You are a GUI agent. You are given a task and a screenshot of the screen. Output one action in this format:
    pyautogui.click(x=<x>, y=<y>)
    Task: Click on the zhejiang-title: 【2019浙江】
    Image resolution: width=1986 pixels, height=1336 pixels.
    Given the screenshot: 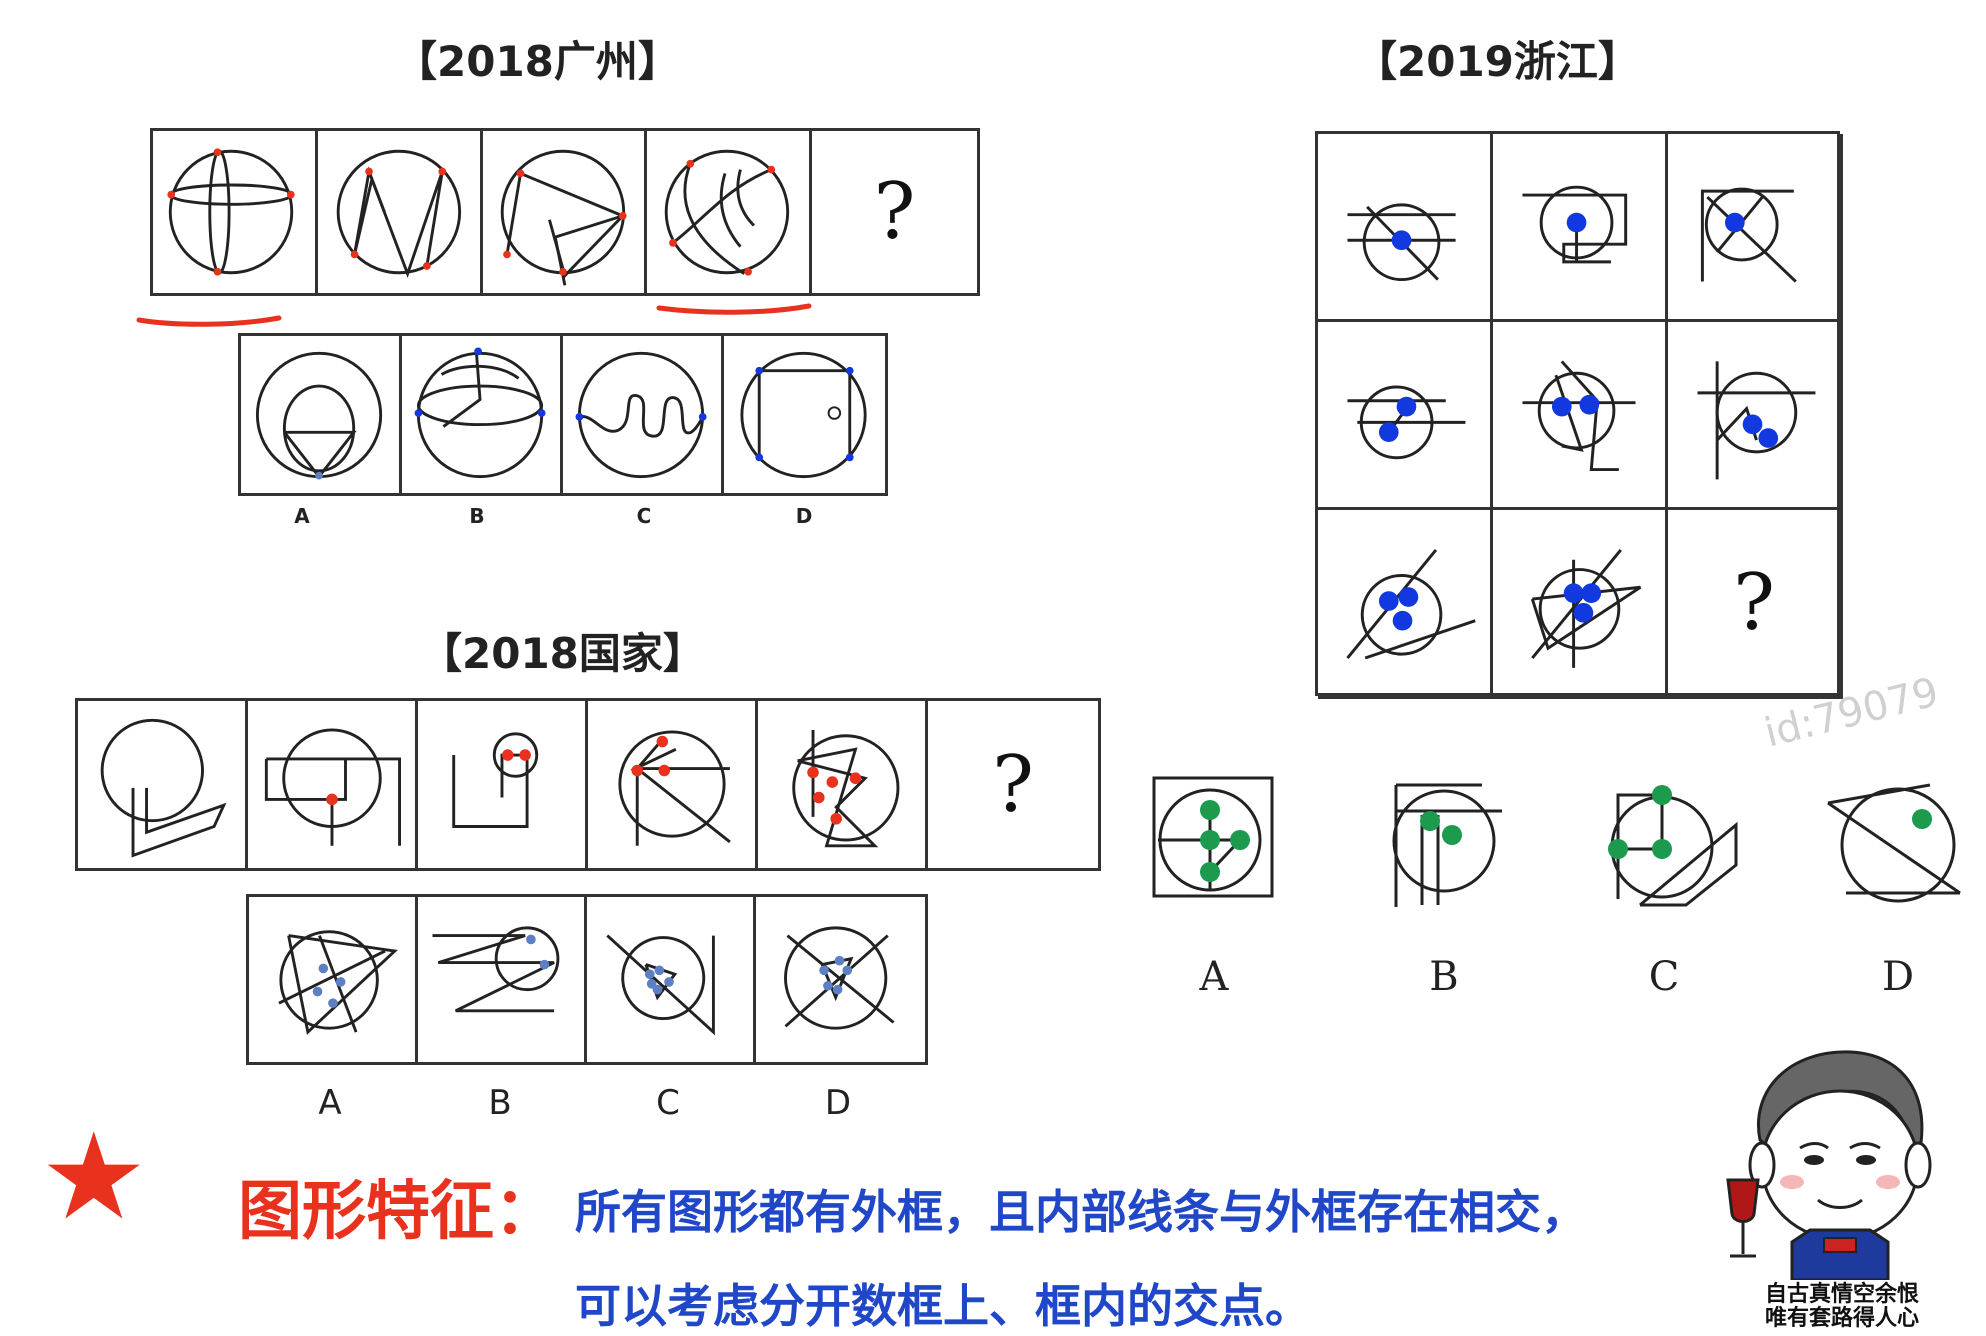 What is the action you would take?
    pyautogui.click(x=1497, y=61)
    